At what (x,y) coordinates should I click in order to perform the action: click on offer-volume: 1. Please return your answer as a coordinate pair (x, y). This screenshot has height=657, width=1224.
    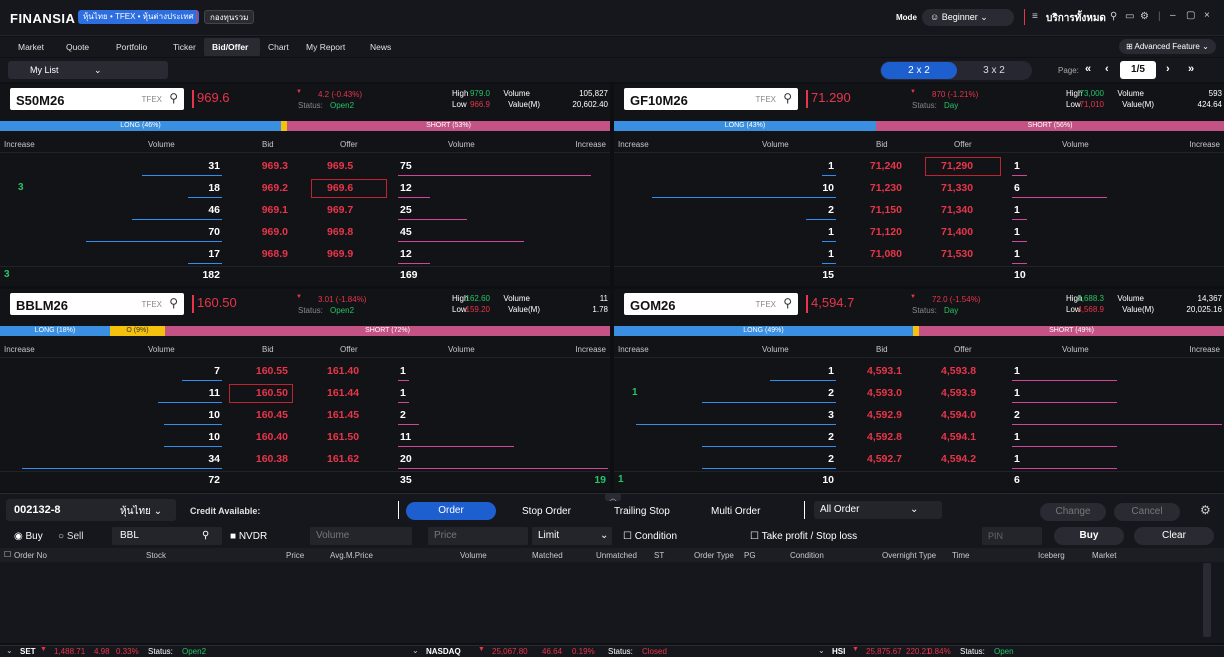
    Looking at the image, I should click on (1017, 371).